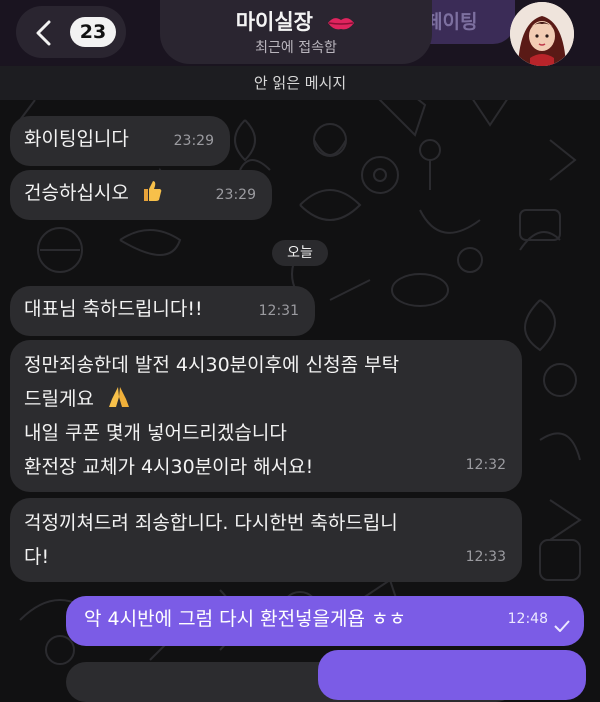 This screenshot has width=600, height=702. What do you see at coordinates (93, 32) in the screenshot?
I see `unread-count-badge: 23` at bounding box center [93, 32].